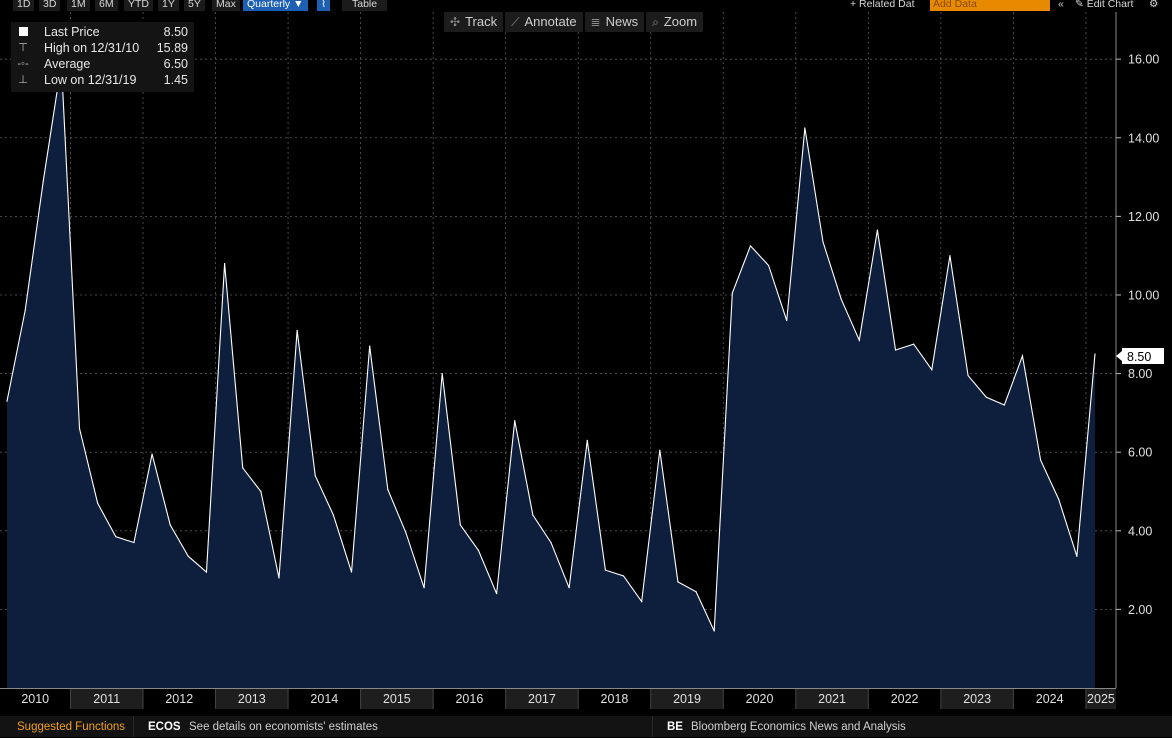 This screenshot has width=1172, height=738. What do you see at coordinates (542, 699) in the screenshot?
I see `x-tick-label: 2017` at bounding box center [542, 699].